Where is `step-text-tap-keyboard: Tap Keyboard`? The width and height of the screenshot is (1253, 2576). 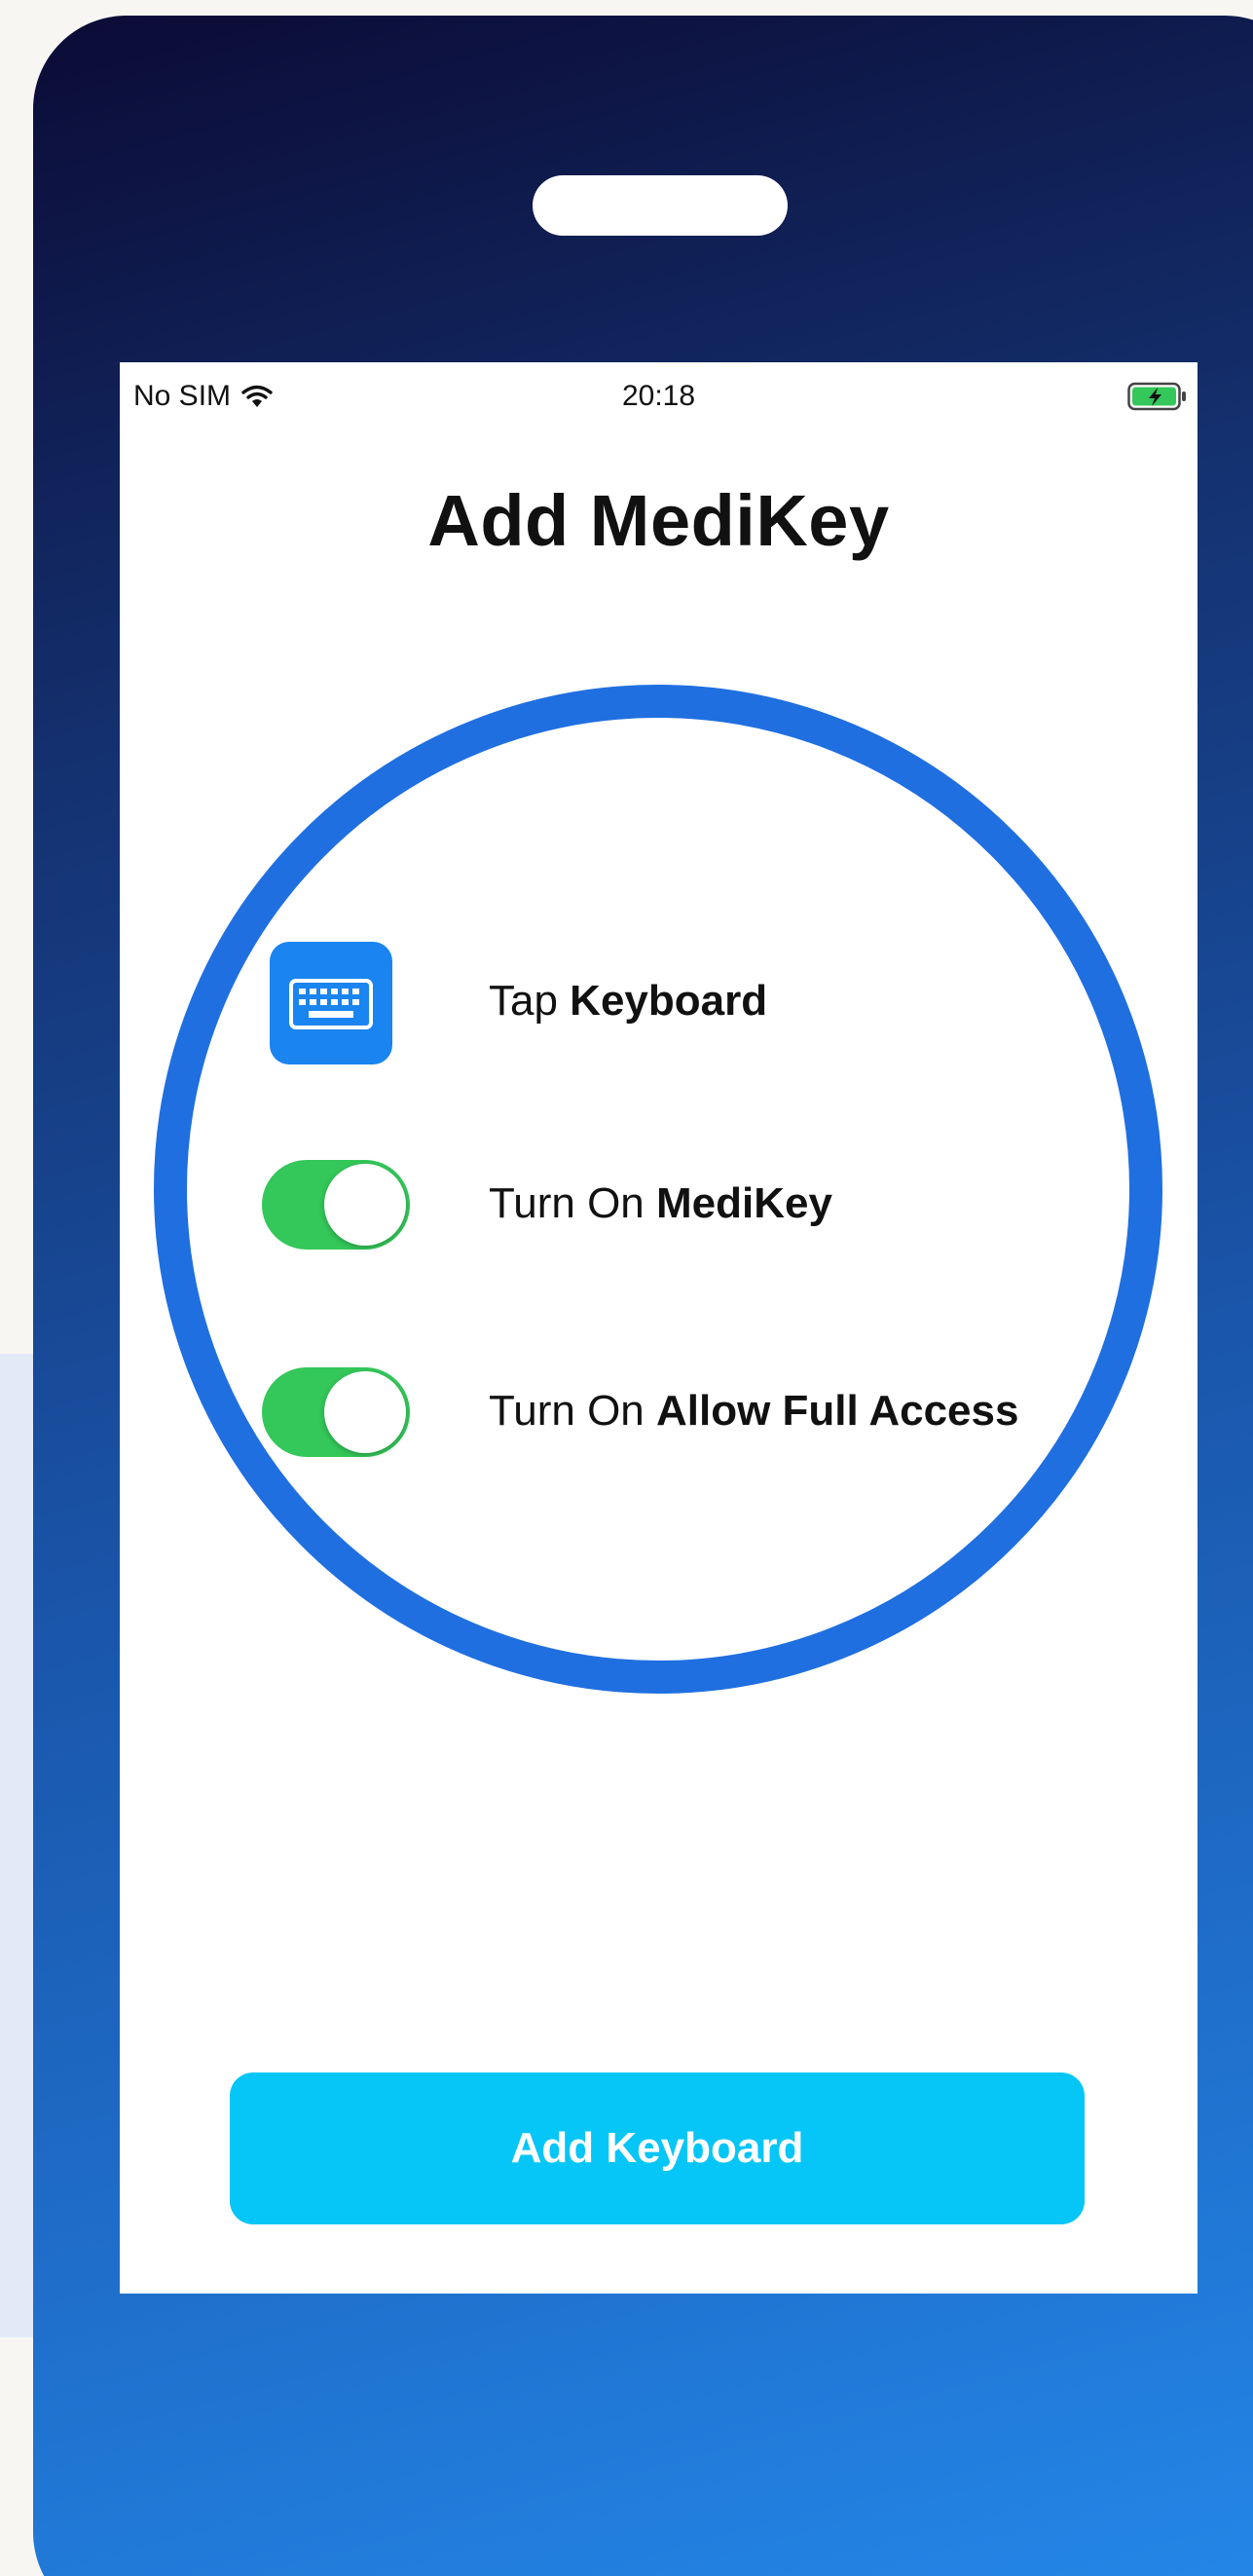
step-text-tap-keyboard: Tap Keyboard is located at coordinates (628, 1001).